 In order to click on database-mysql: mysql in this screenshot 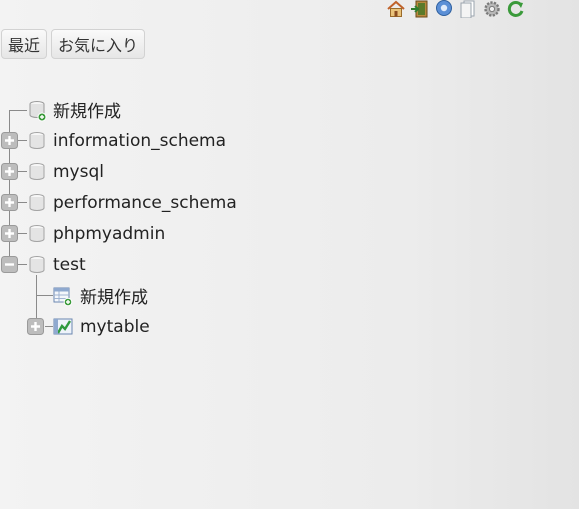, I will do `click(78, 171)`.